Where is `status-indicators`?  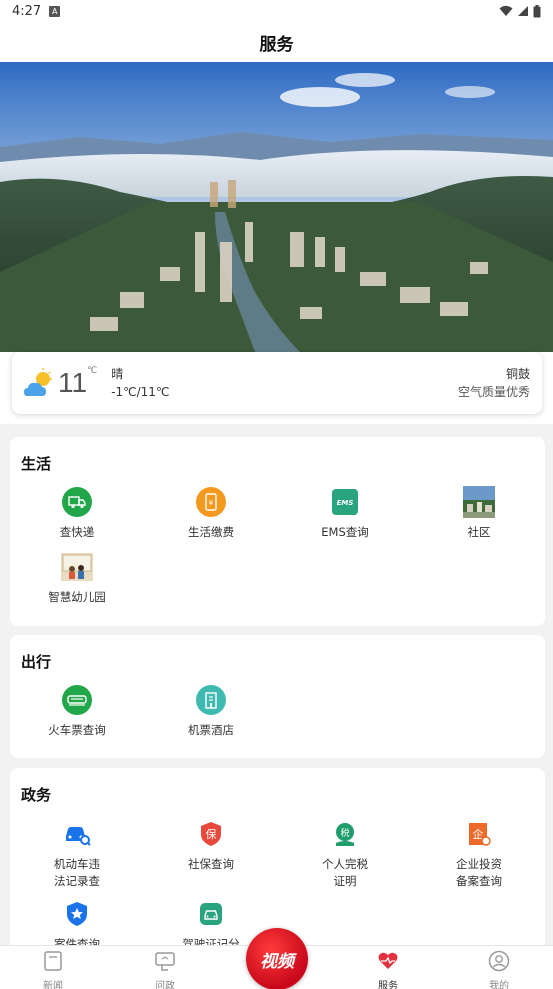 status-indicators is located at coordinates (520, 11).